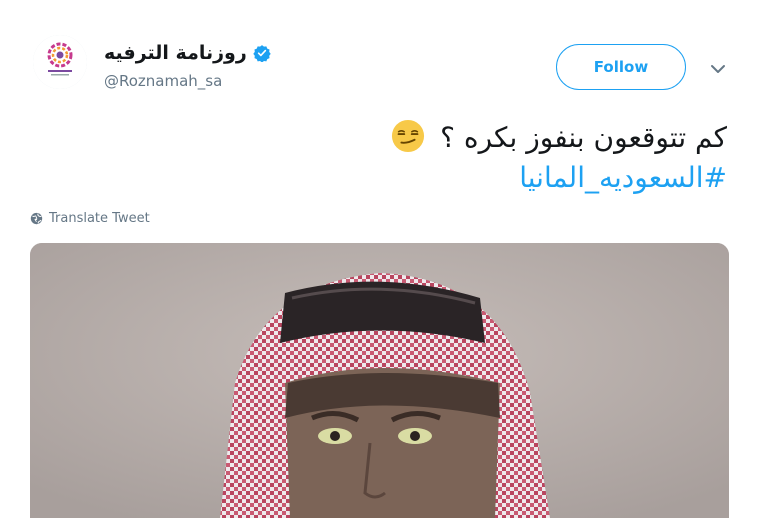 This screenshot has height=518, width=777. Describe the element at coordinates (583, 137) in the screenshot. I see `tweet-text-content: كم تتوقعون بنفوز بكره ؟` at that location.